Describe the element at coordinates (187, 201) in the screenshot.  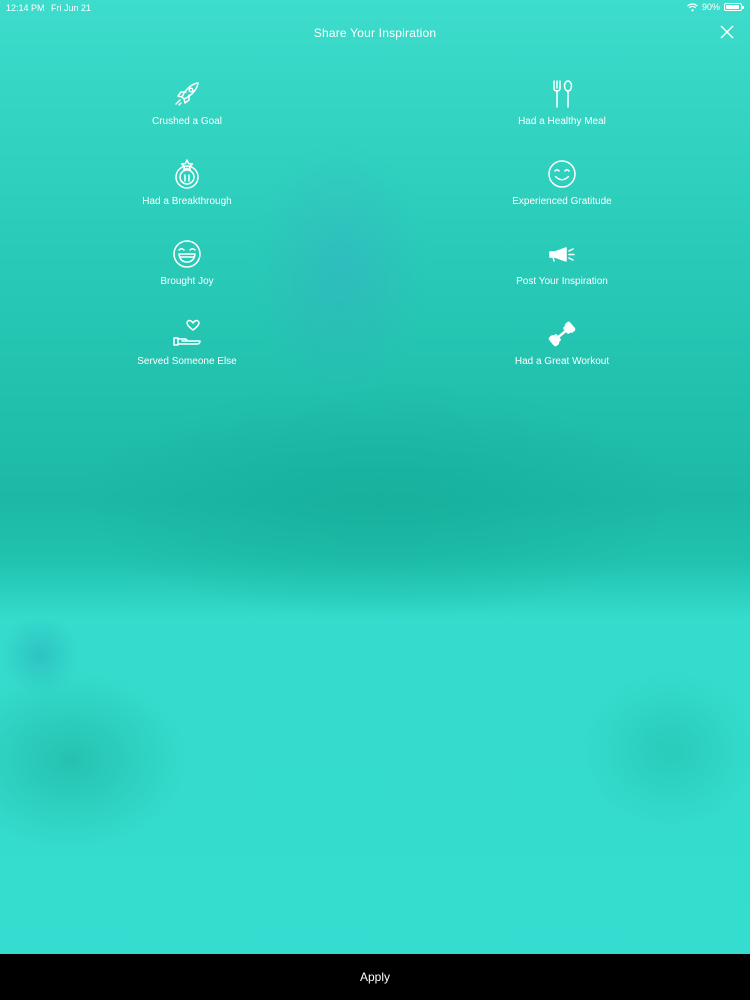
I see `inspiration-label: Had a Breakthrough` at that location.